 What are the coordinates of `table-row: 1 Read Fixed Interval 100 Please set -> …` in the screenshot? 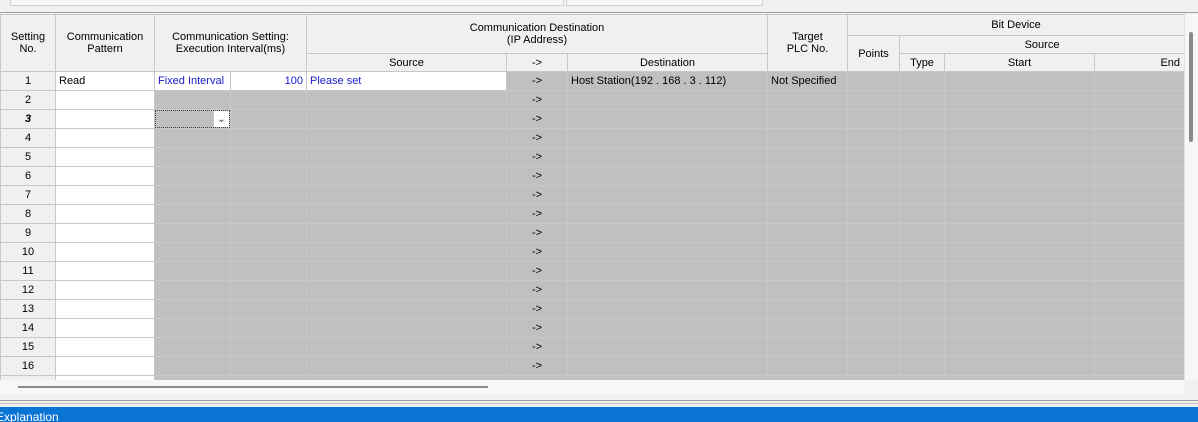 It's located at (592, 81).